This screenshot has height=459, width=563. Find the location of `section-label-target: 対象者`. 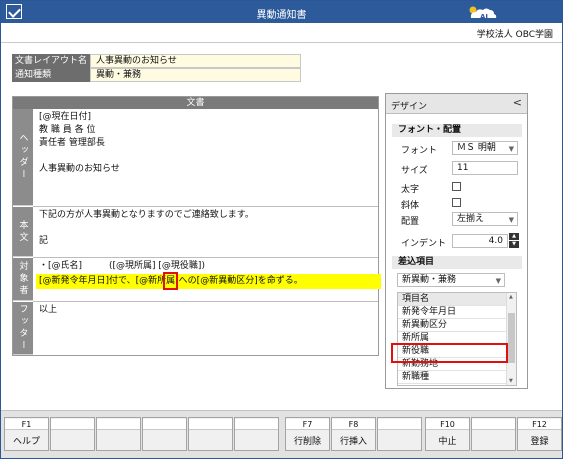

section-label-target: 対象者 is located at coordinates (23, 279).